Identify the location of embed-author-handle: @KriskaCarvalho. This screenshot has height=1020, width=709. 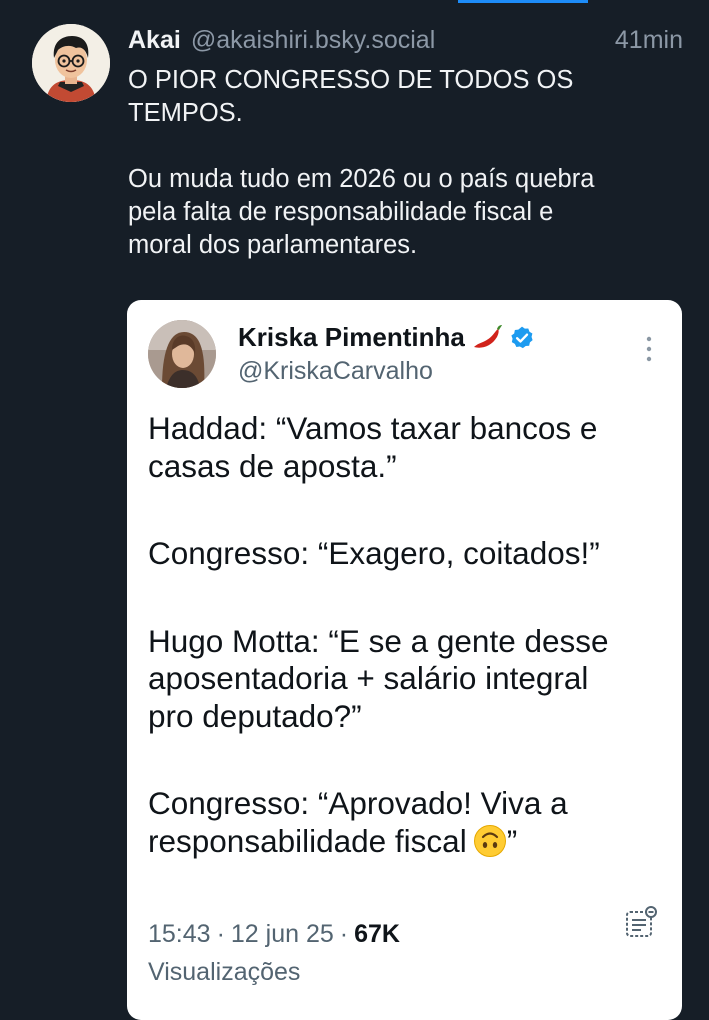
(335, 371).